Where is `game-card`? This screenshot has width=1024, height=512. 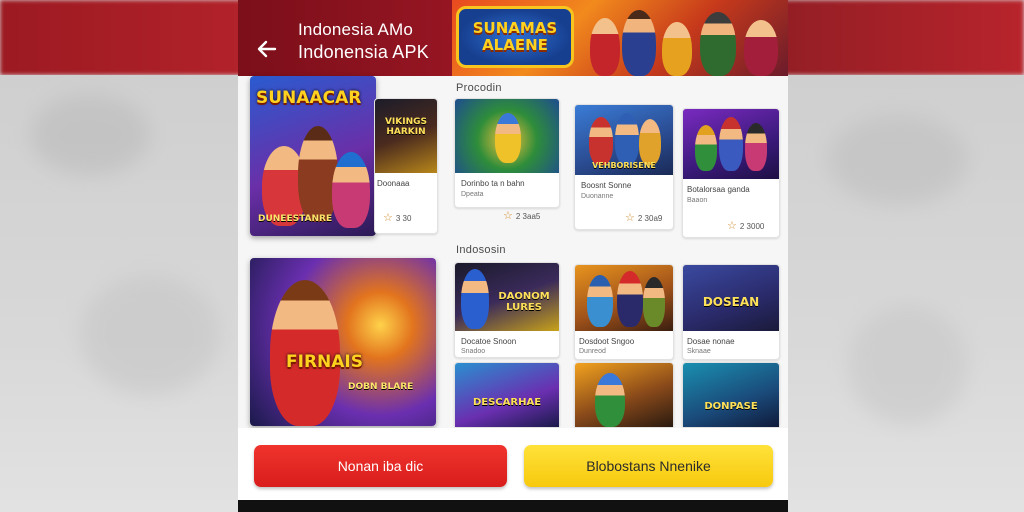 game-card is located at coordinates (624, 395).